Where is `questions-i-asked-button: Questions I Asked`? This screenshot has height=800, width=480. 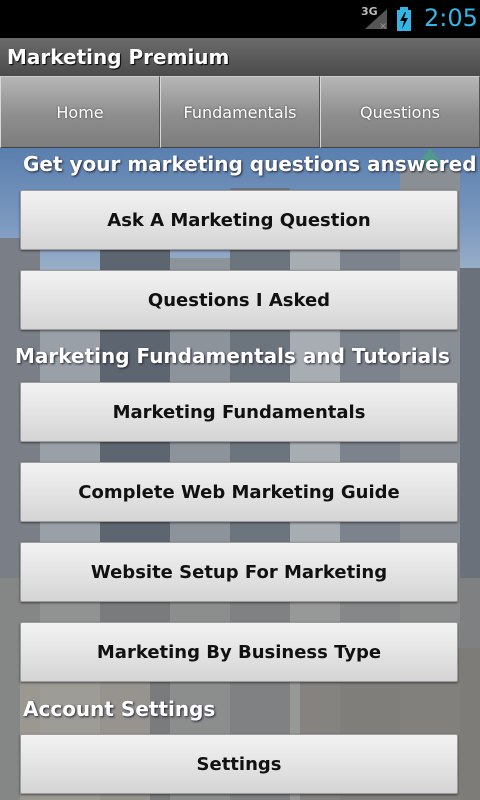
questions-i-asked-button: Questions I Asked is located at coordinates (239, 300).